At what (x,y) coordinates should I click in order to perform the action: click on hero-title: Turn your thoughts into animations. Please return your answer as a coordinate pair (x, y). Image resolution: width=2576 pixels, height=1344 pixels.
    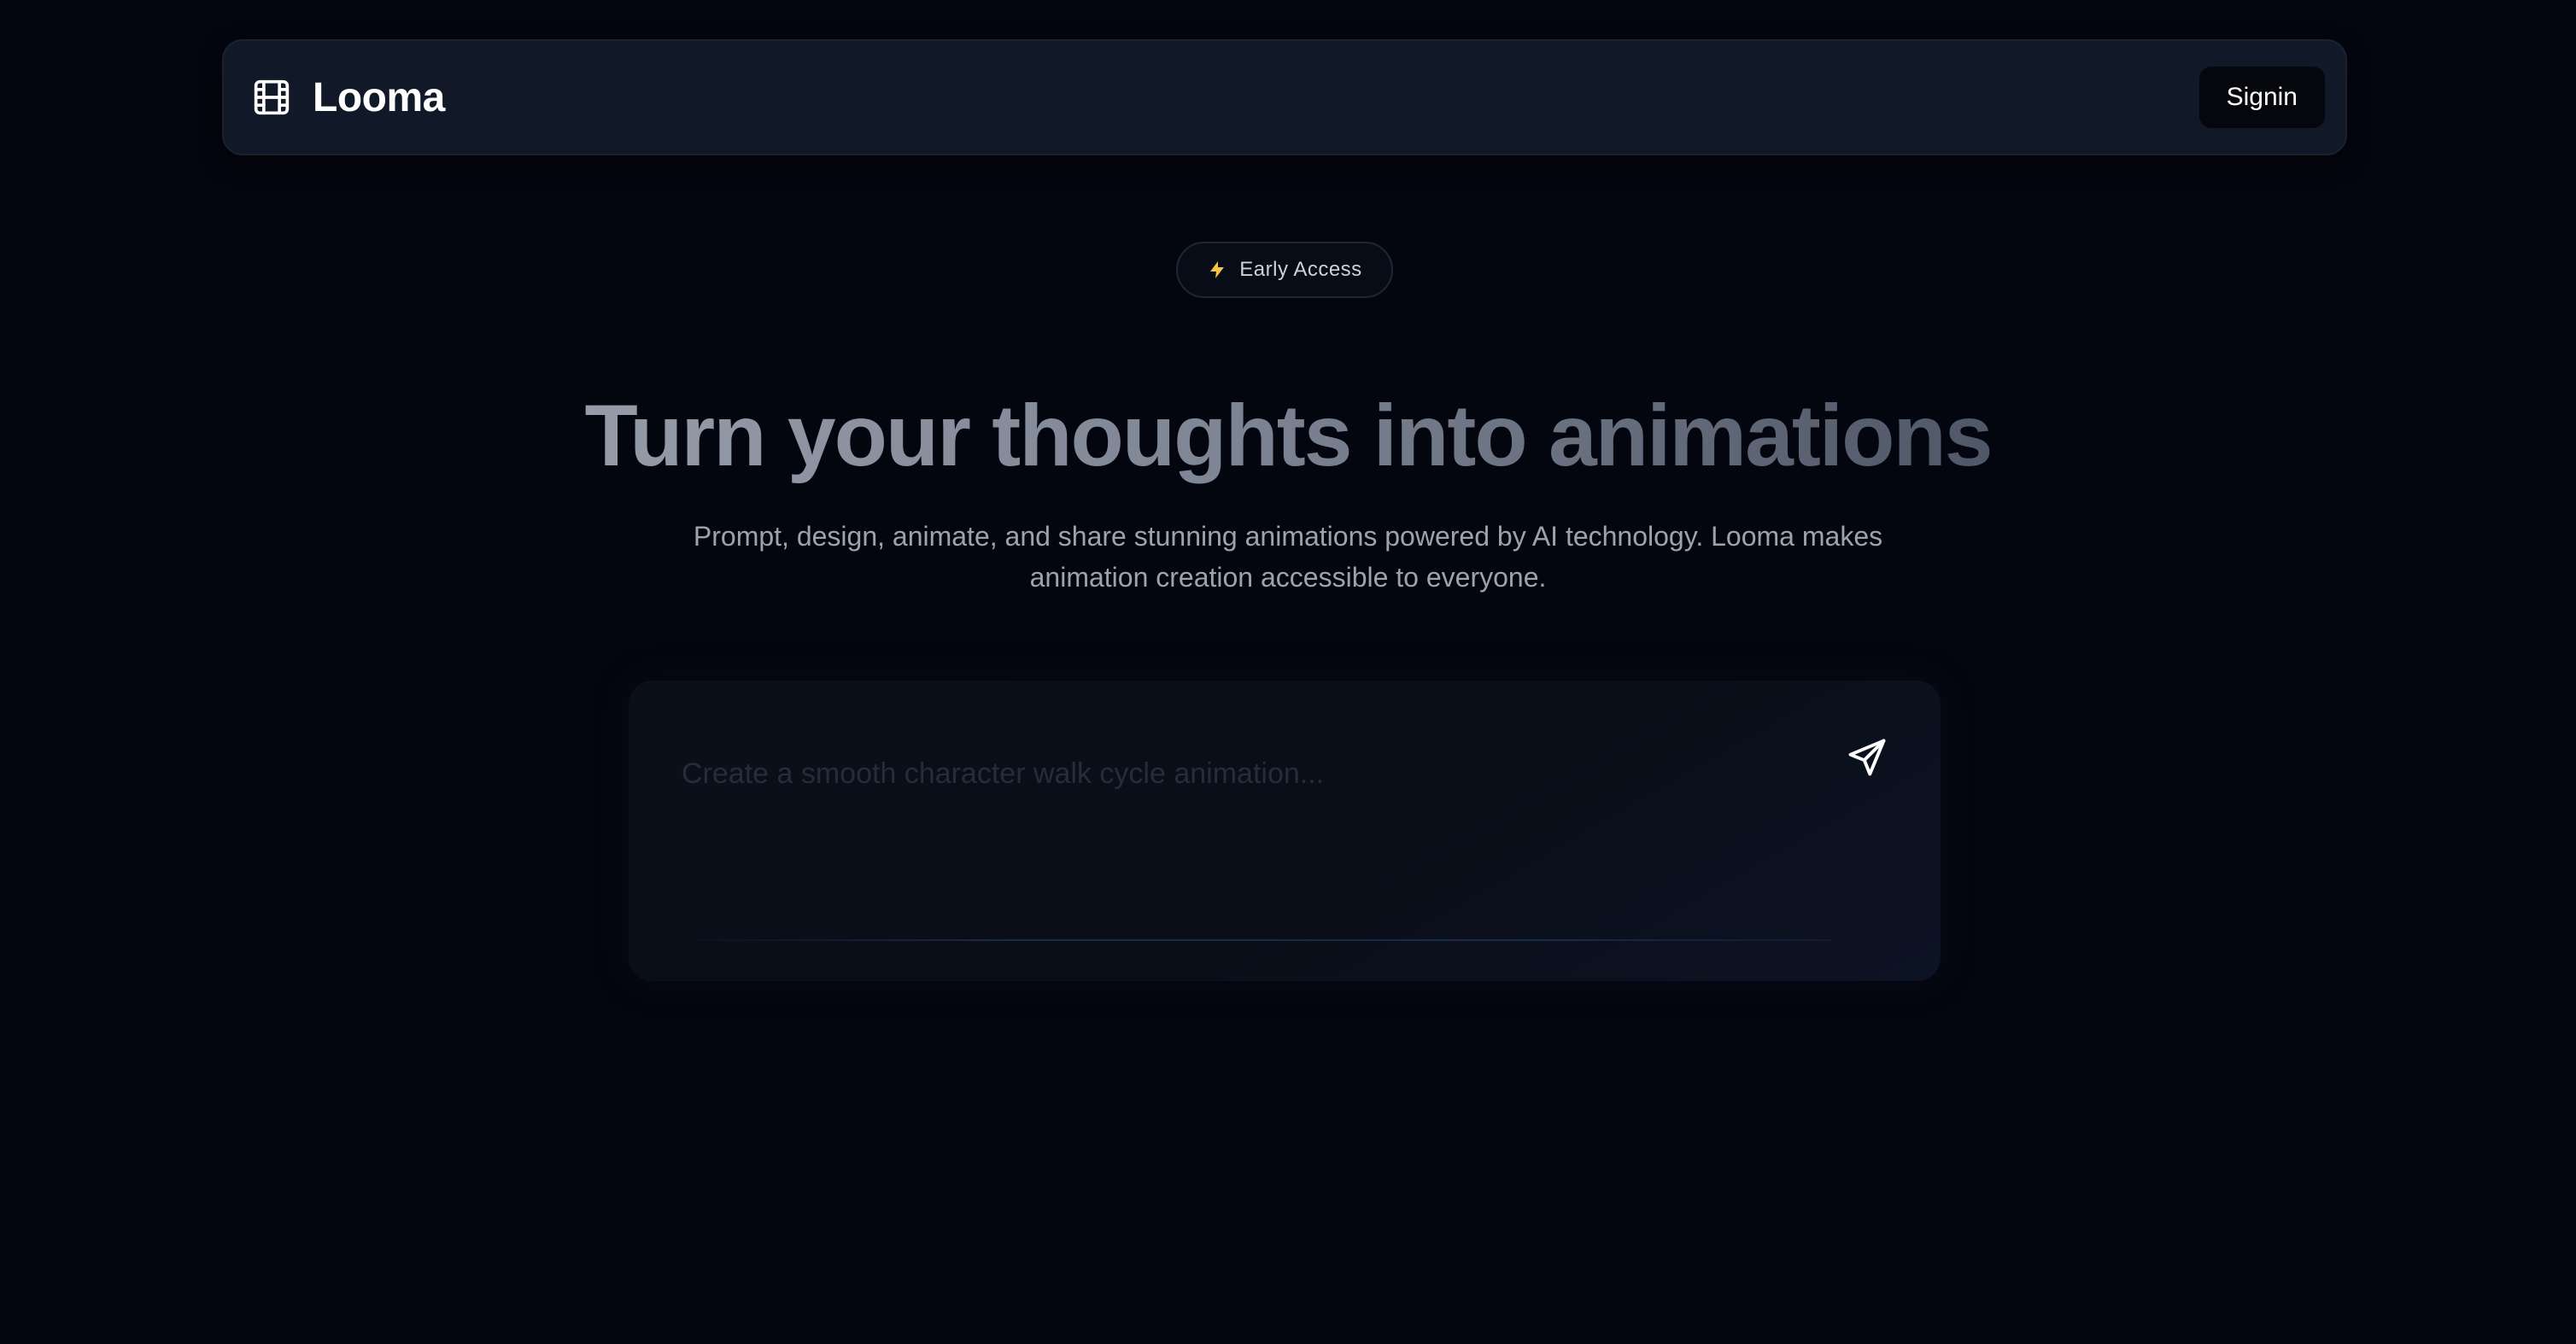
    Looking at the image, I should click on (1288, 435).